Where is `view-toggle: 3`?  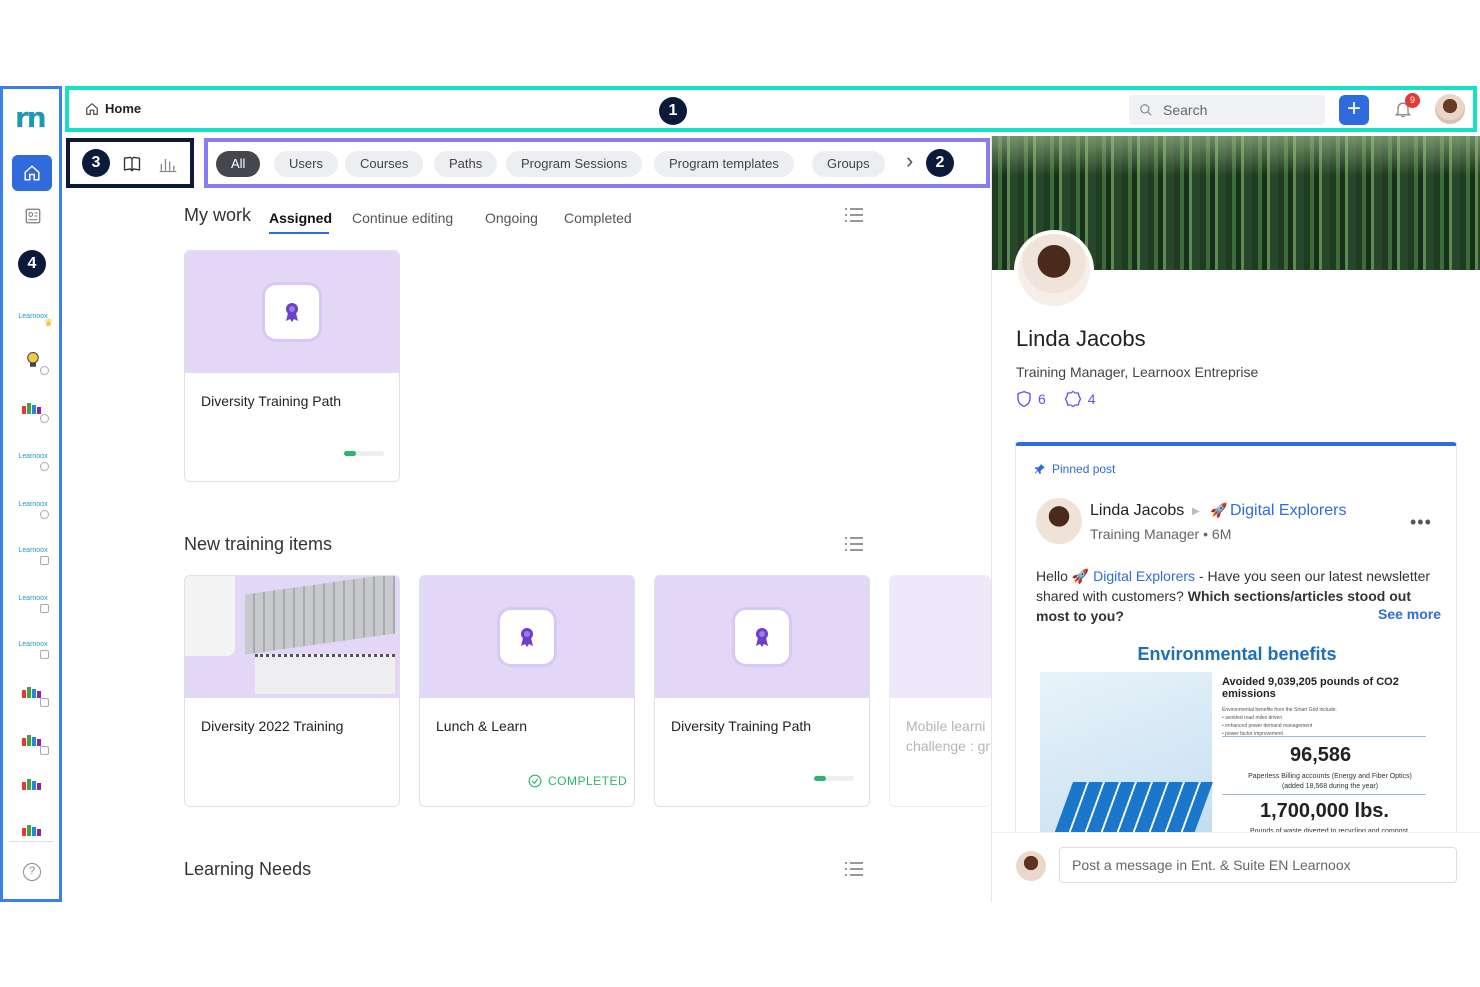 view-toggle: 3 is located at coordinates (130, 163).